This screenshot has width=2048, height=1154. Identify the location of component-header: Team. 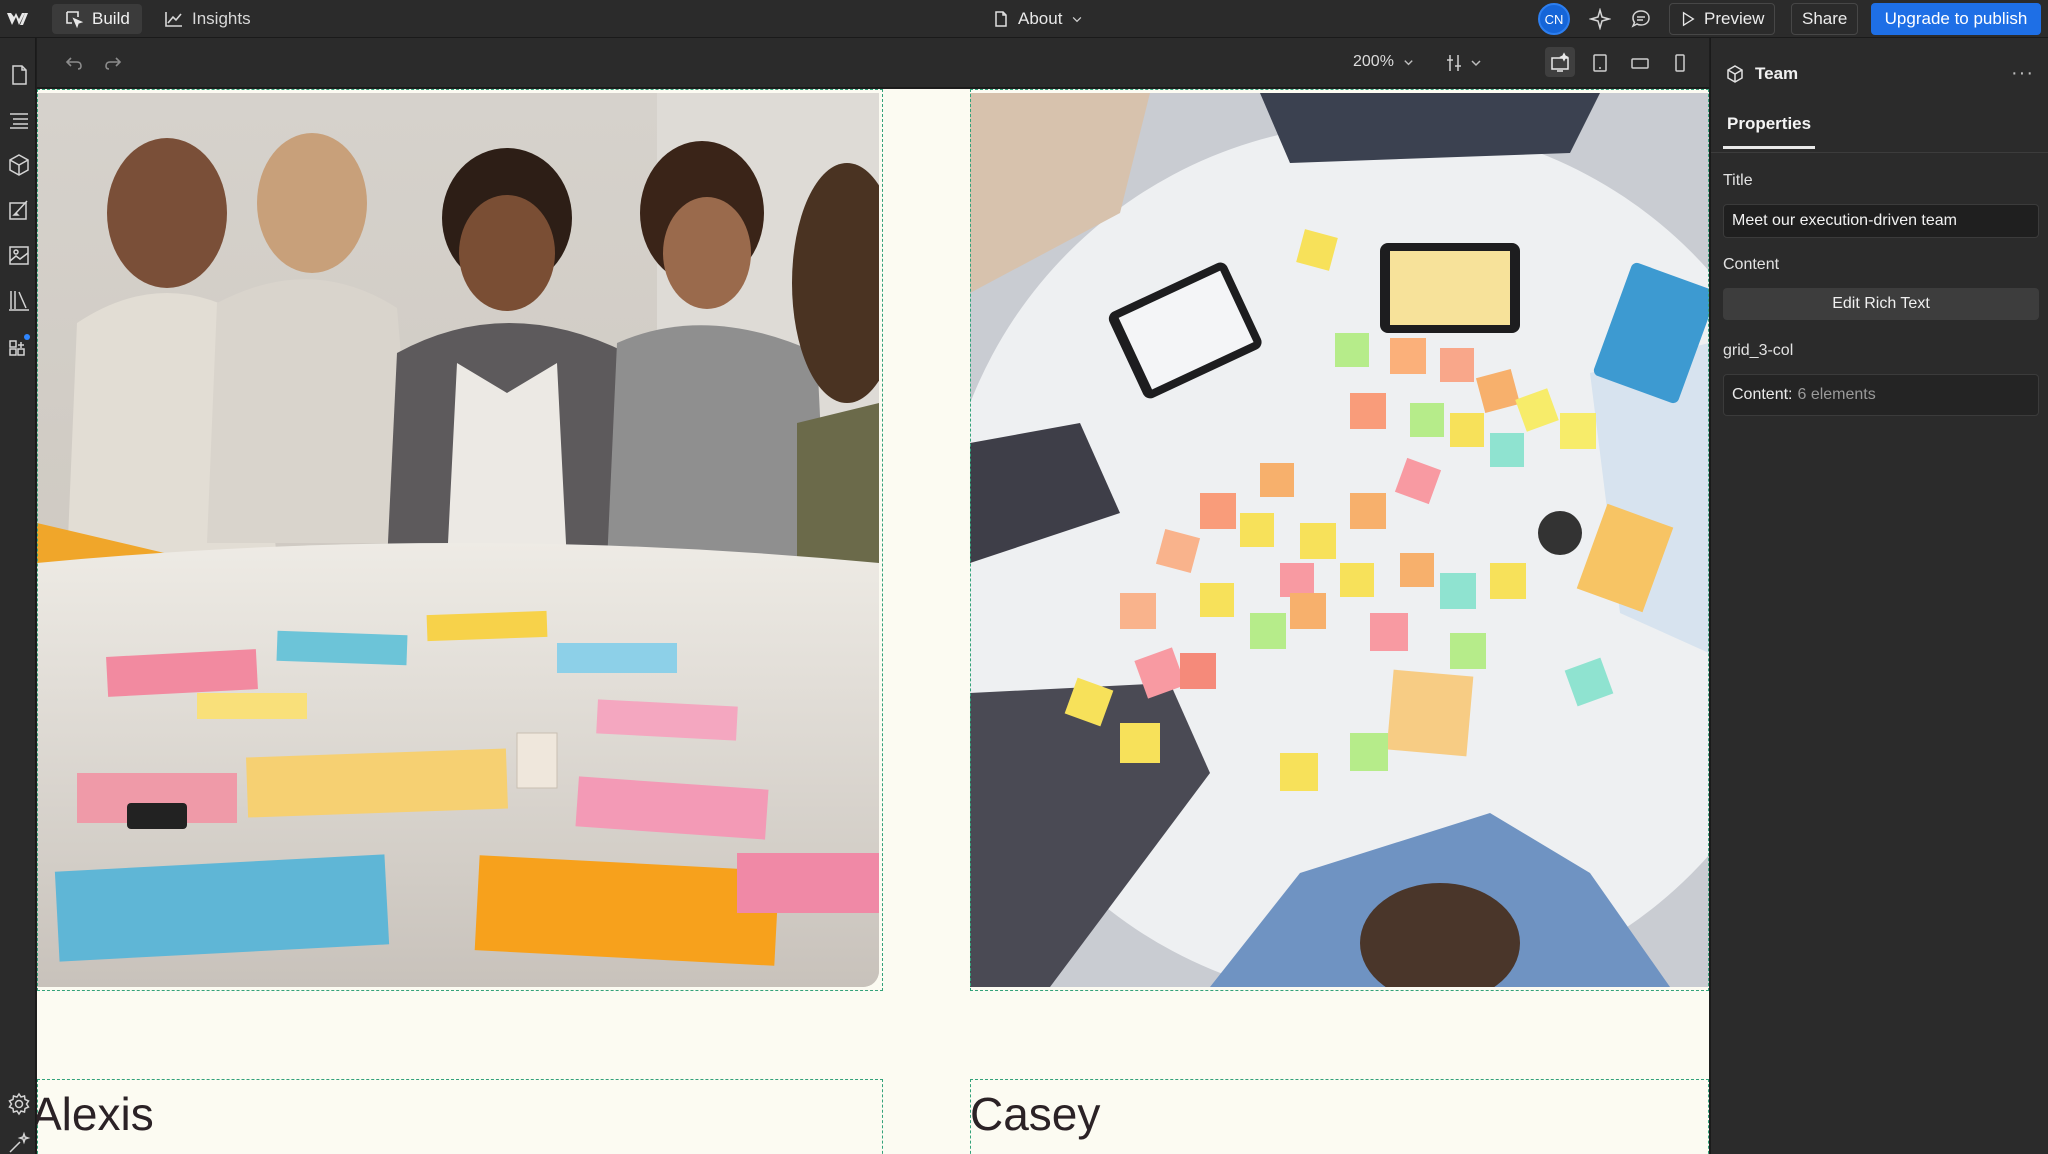
(1761, 74).